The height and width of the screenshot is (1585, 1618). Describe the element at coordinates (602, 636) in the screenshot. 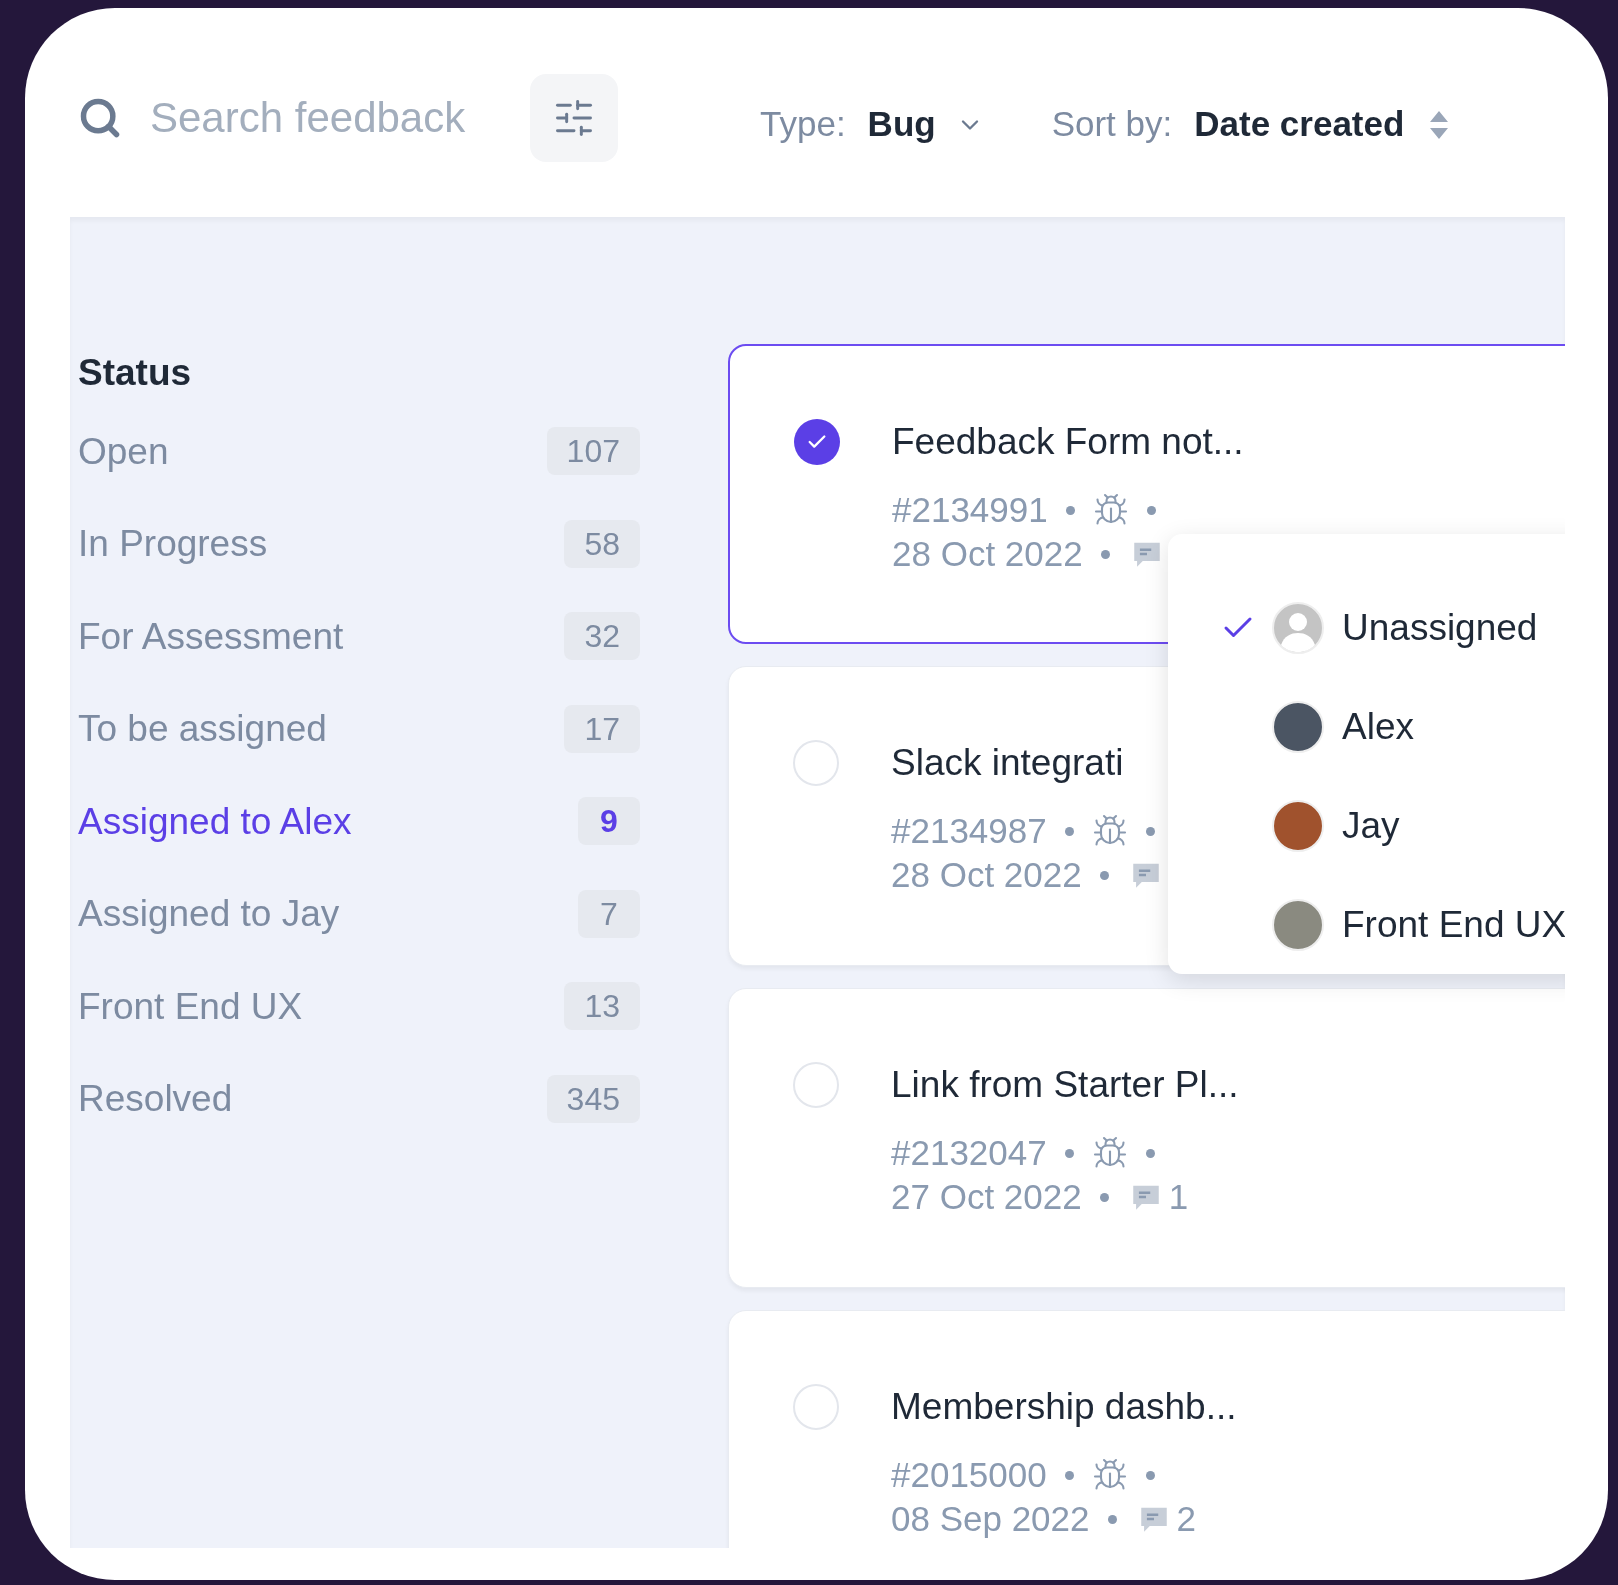

I see `count-badge: 32` at that location.